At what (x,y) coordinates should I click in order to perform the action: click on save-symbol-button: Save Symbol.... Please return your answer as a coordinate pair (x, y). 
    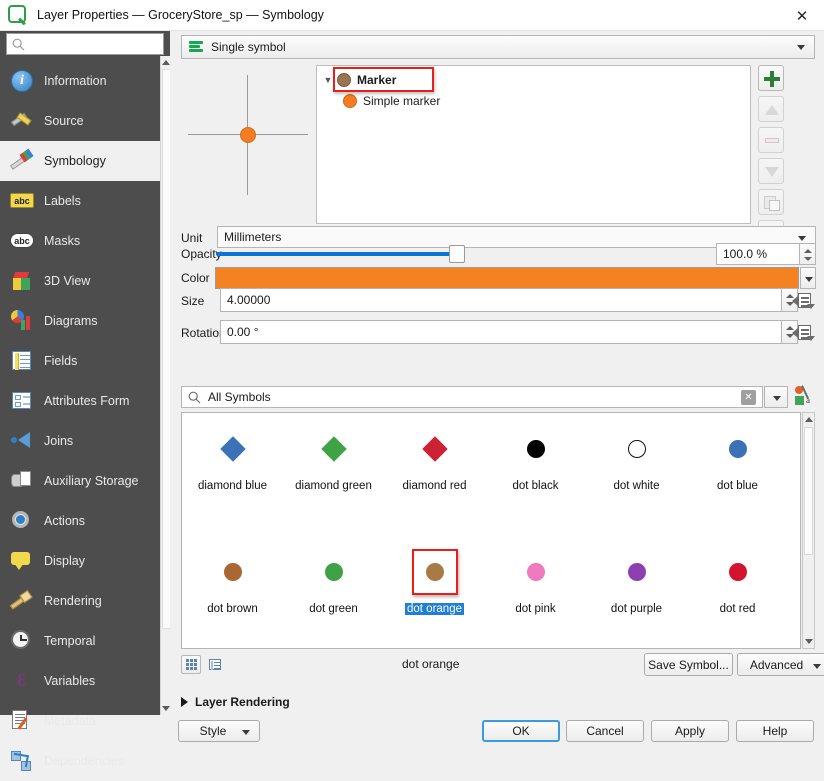
    Looking at the image, I should click on (688, 664).